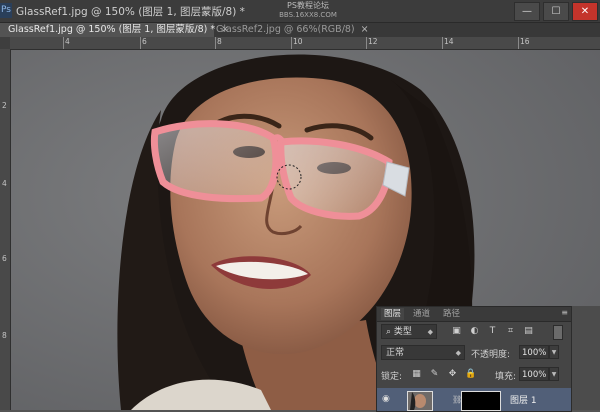 The image size is (600, 412). What do you see at coordinates (365, 29) in the screenshot?
I see `tab-close-icon: ×` at bounding box center [365, 29].